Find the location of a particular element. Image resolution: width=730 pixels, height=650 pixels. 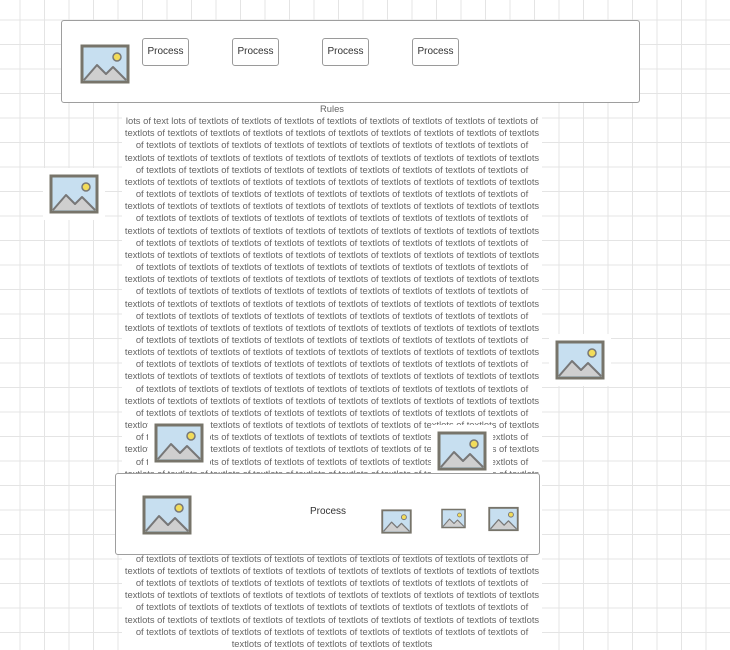

process-button-1: Process is located at coordinates (165, 52).